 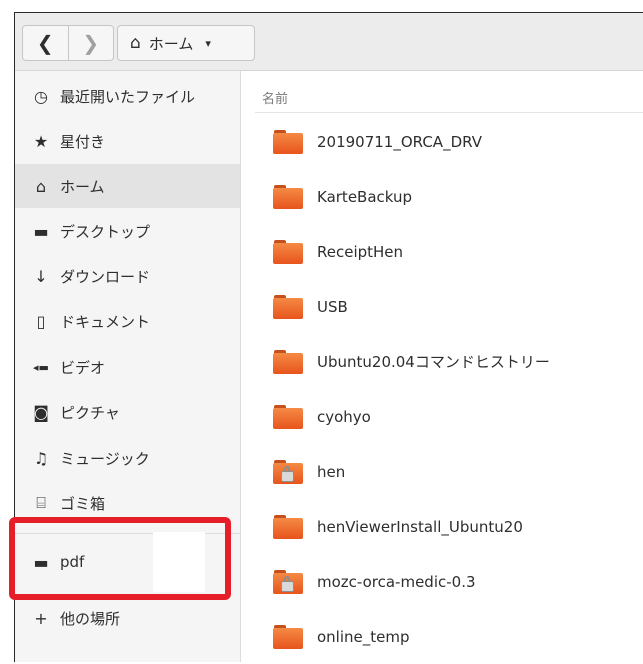 I want to click on sidebar-item-music: ♫ ミュージック, so click(x=127, y=458).